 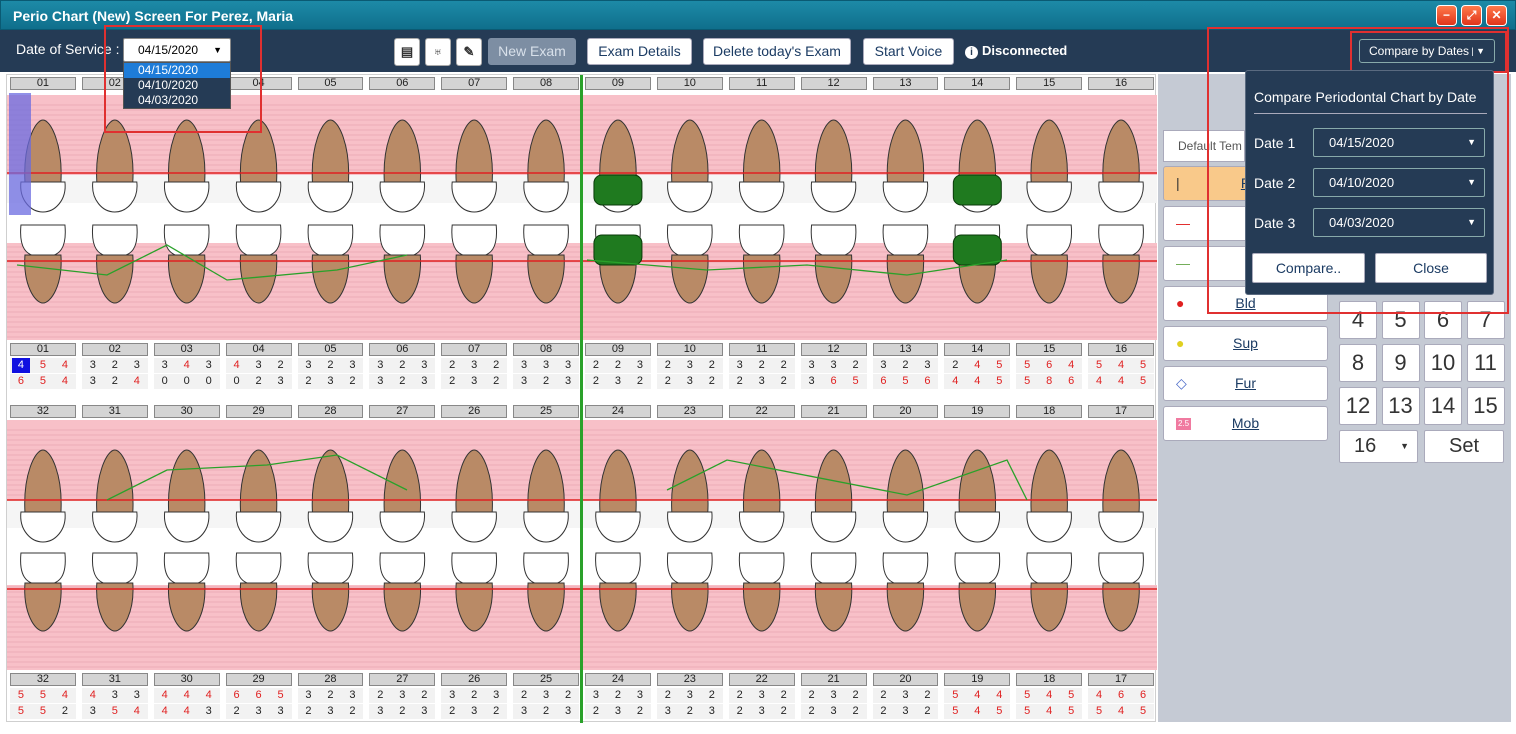 What do you see at coordinates (1245, 423) in the screenshot?
I see `mobility-button: 2.5 Mob` at bounding box center [1245, 423].